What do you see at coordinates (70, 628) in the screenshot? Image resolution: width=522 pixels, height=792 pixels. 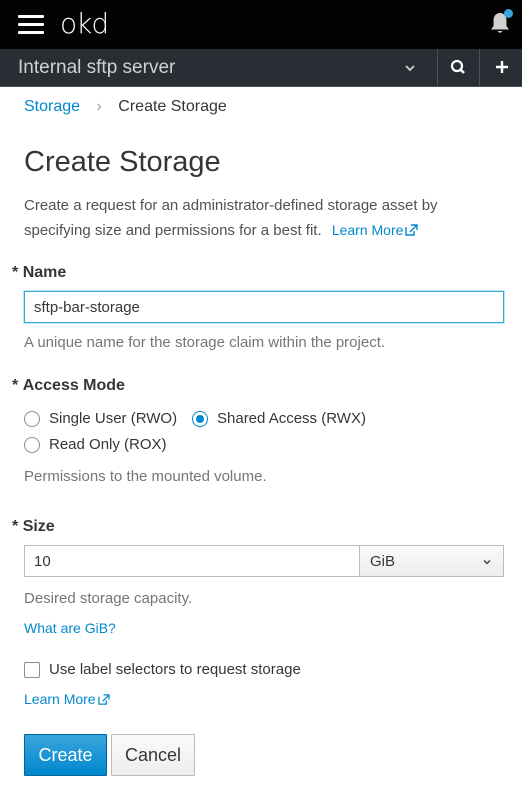 I see `what-are-gib-link: What are GiB?` at bounding box center [70, 628].